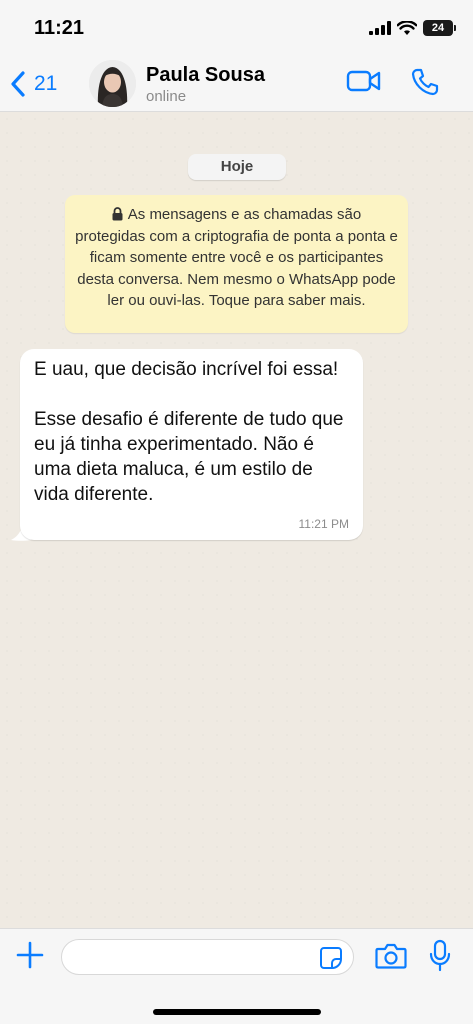  Describe the element at coordinates (323, 524) in the screenshot. I see `message-time: 11:21 PM` at that location.